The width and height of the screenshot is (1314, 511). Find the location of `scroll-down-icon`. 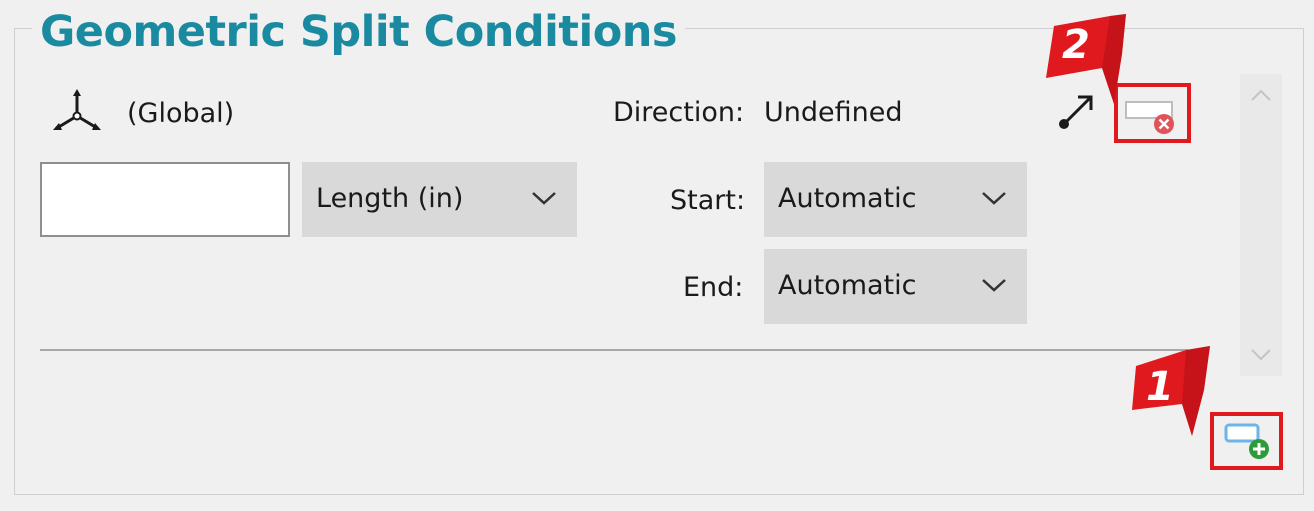

scroll-down-icon is located at coordinates (1261, 355).